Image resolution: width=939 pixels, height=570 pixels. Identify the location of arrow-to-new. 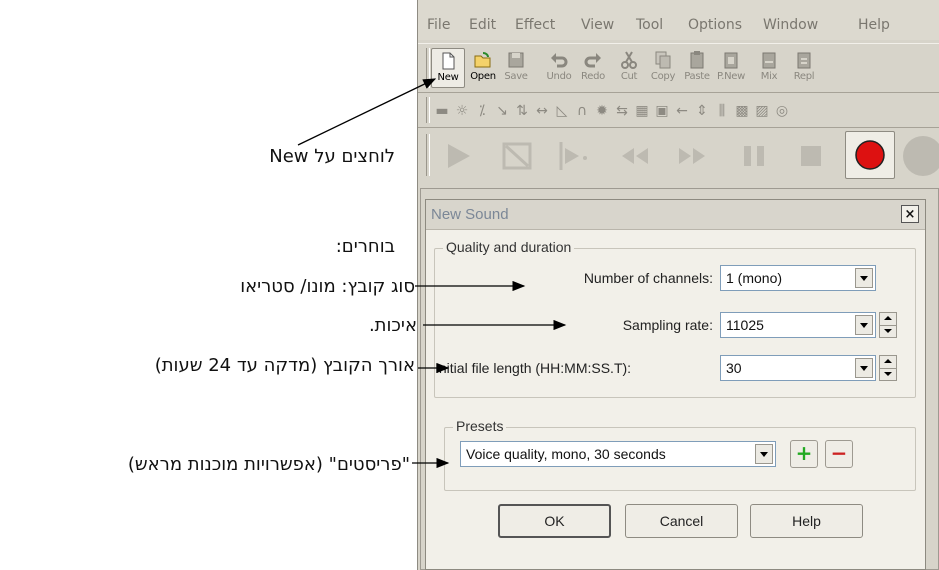
(367, 112).